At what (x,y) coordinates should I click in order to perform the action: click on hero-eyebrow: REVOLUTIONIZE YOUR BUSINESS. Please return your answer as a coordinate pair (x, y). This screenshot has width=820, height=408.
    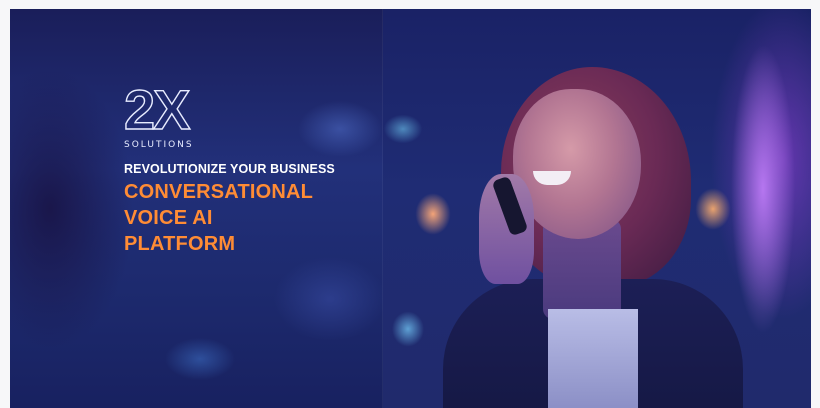
    Looking at the image, I should click on (229, 169).